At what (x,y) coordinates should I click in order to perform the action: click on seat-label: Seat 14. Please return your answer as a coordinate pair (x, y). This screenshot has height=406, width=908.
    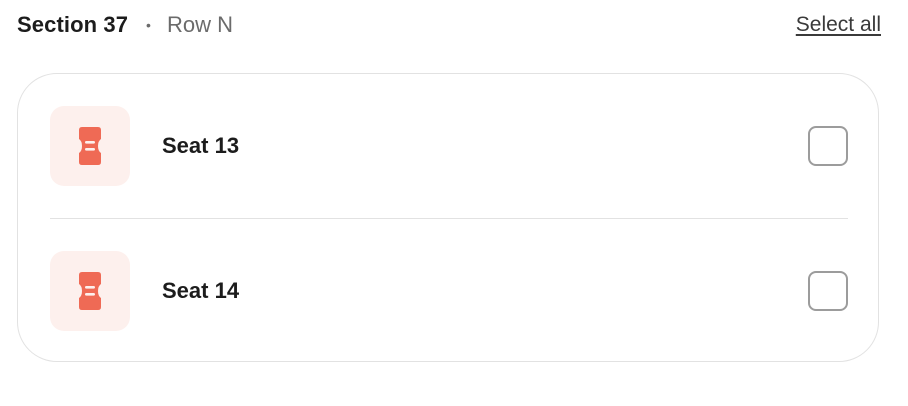
    Looking at the image, I should click on (201, 290).